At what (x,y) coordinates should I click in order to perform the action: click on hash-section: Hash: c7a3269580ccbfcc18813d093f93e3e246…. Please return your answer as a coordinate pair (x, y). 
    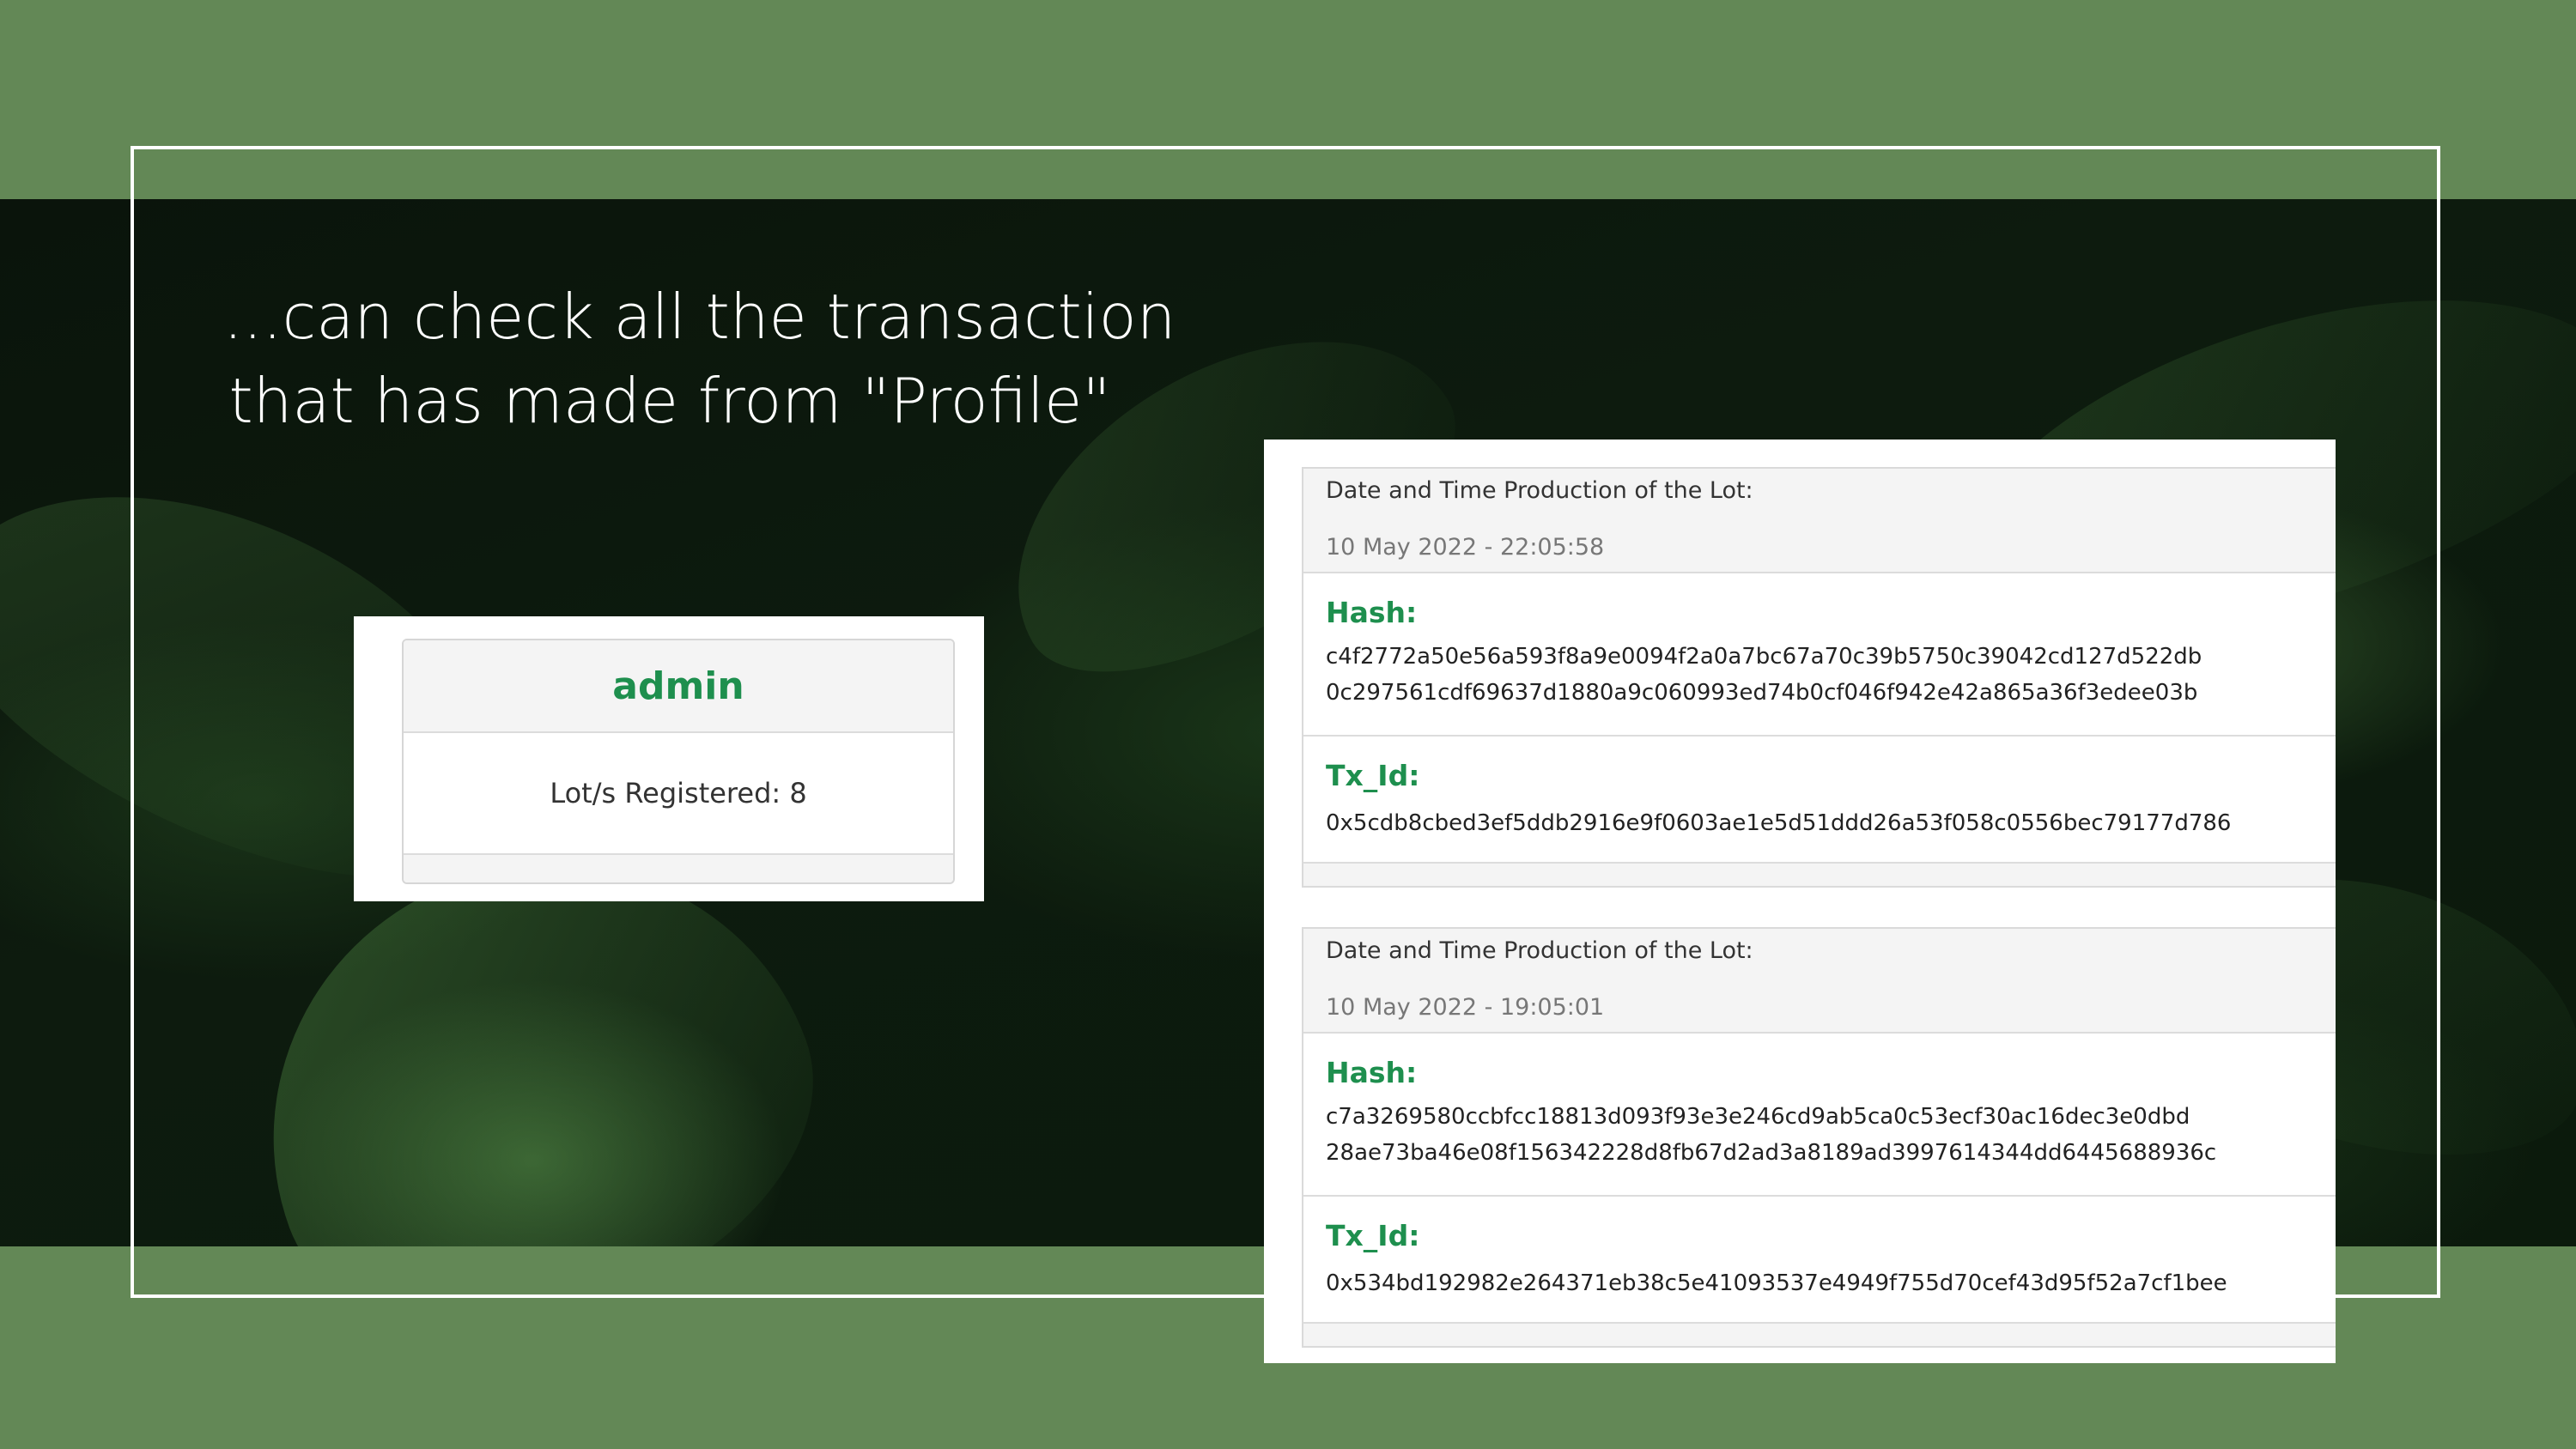
    Looking at the image, I should click on (1820, 1115).